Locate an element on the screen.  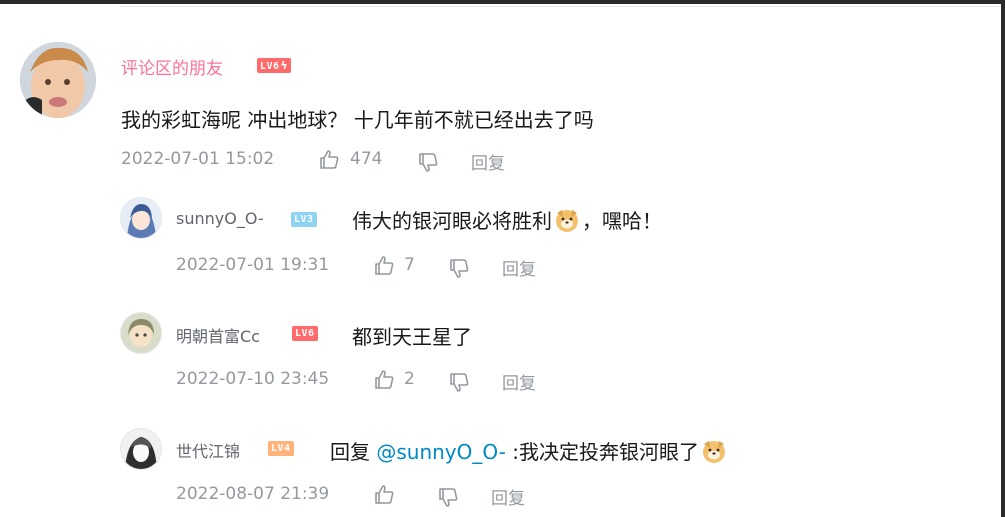
reply-text: ，嘿哈！ is located at coordinates (622, 221).